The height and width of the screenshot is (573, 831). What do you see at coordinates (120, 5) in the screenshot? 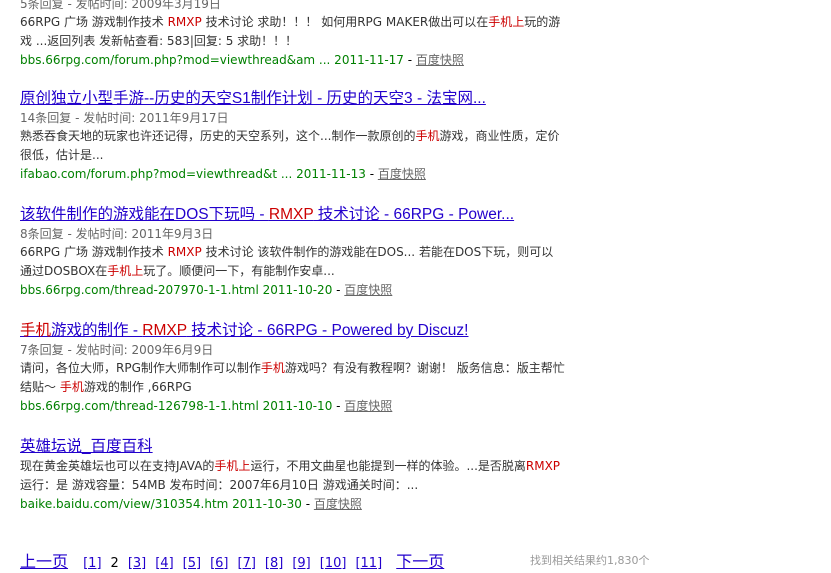
I see `result-meta: 5条回复 - 发帖时间: 2009年3月19日` at bounding box center [120, 5].